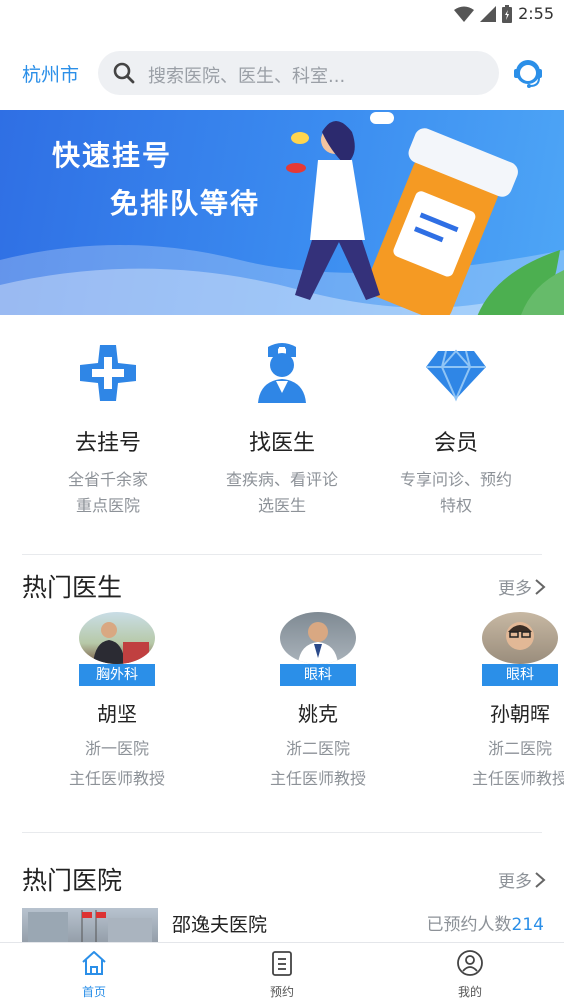 The image size is (564, 1002). I want to click on doctor-card: 眼科 孙朝晖 浙二医院 主任医师教授, so click(499, 700).